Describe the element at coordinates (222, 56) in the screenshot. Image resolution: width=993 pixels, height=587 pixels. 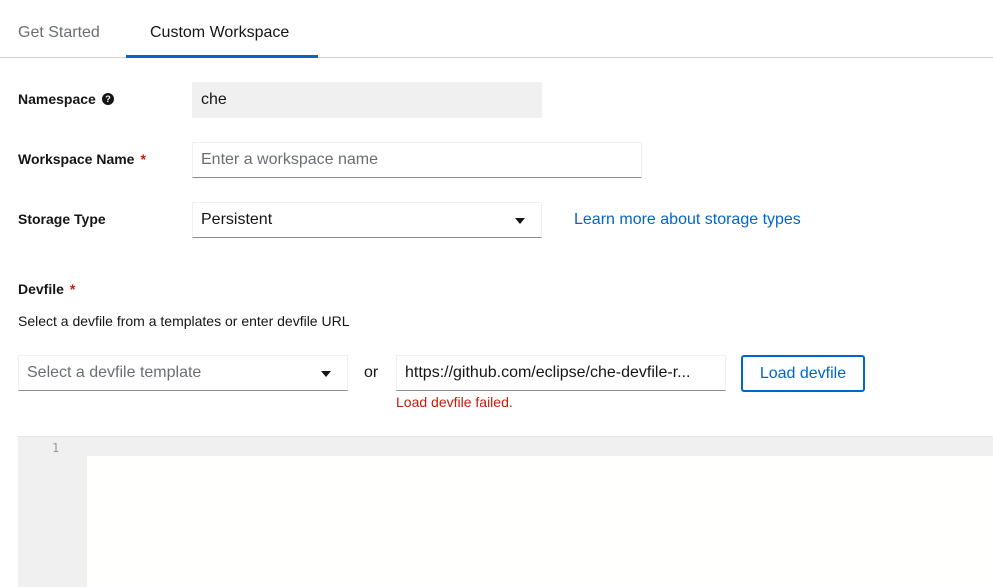
I see `active-tab-indicator` at that location.